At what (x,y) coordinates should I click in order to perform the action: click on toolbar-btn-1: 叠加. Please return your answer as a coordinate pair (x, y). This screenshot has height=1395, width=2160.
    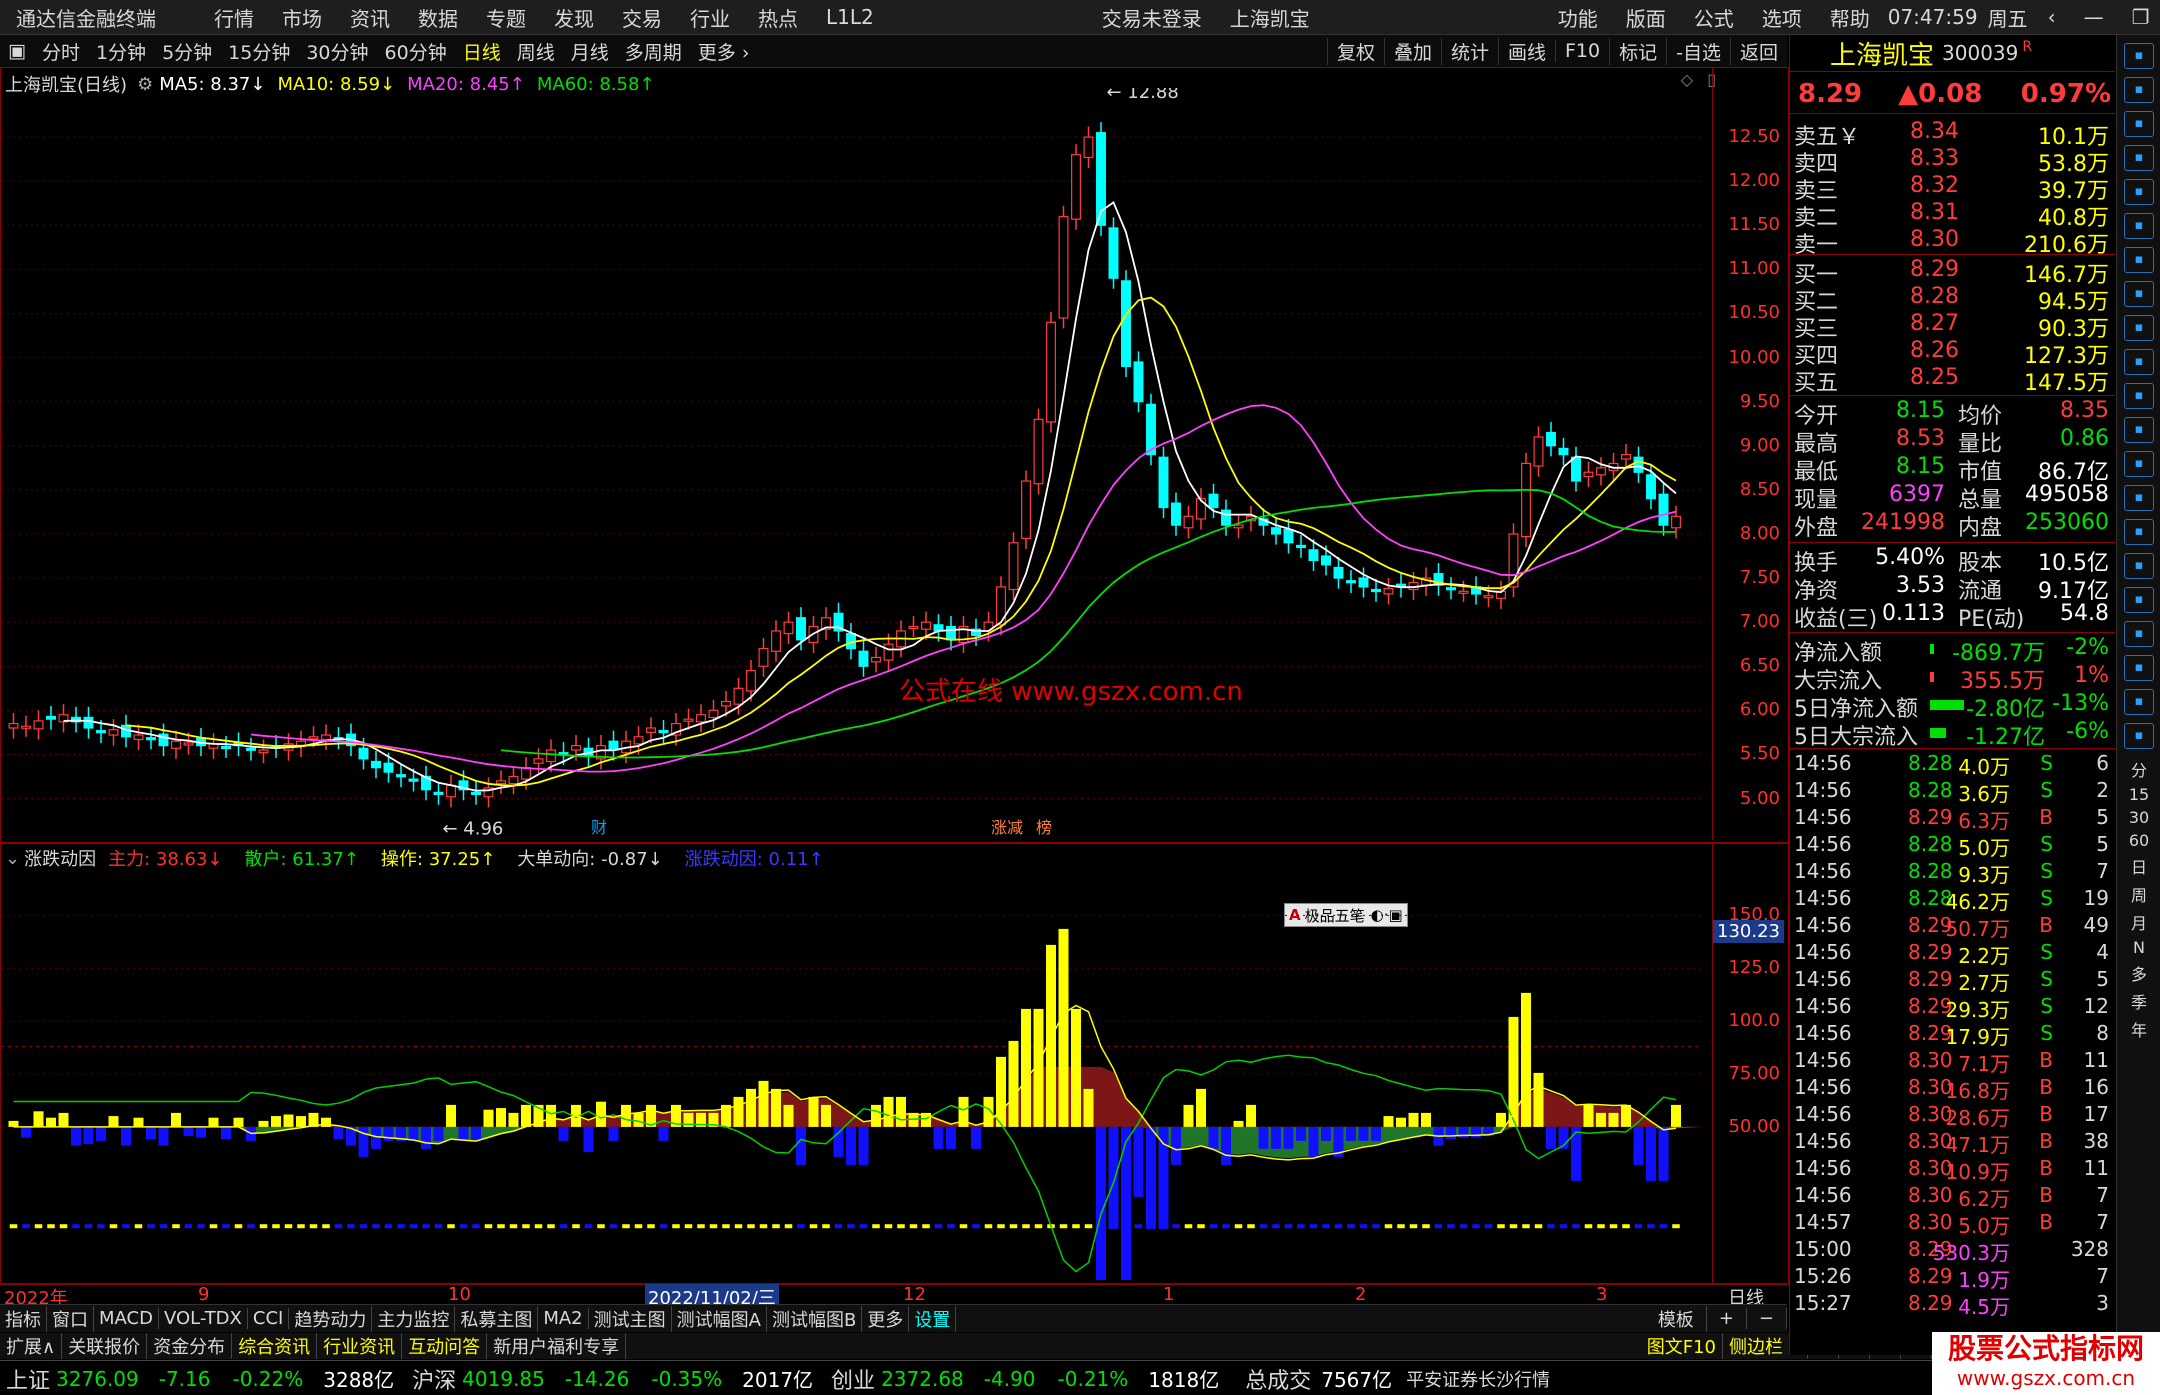
    Looking at the image, I should click on (1412, 51).